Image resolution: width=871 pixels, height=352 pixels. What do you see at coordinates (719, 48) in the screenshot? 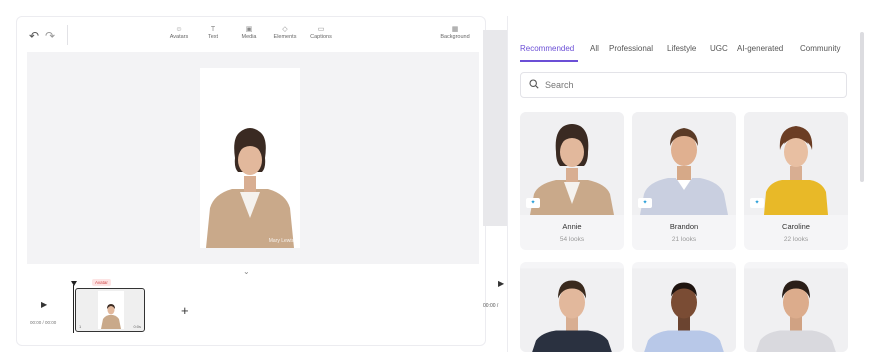
I see `tab-ugc: UGC` at bounding box center [719, 48].